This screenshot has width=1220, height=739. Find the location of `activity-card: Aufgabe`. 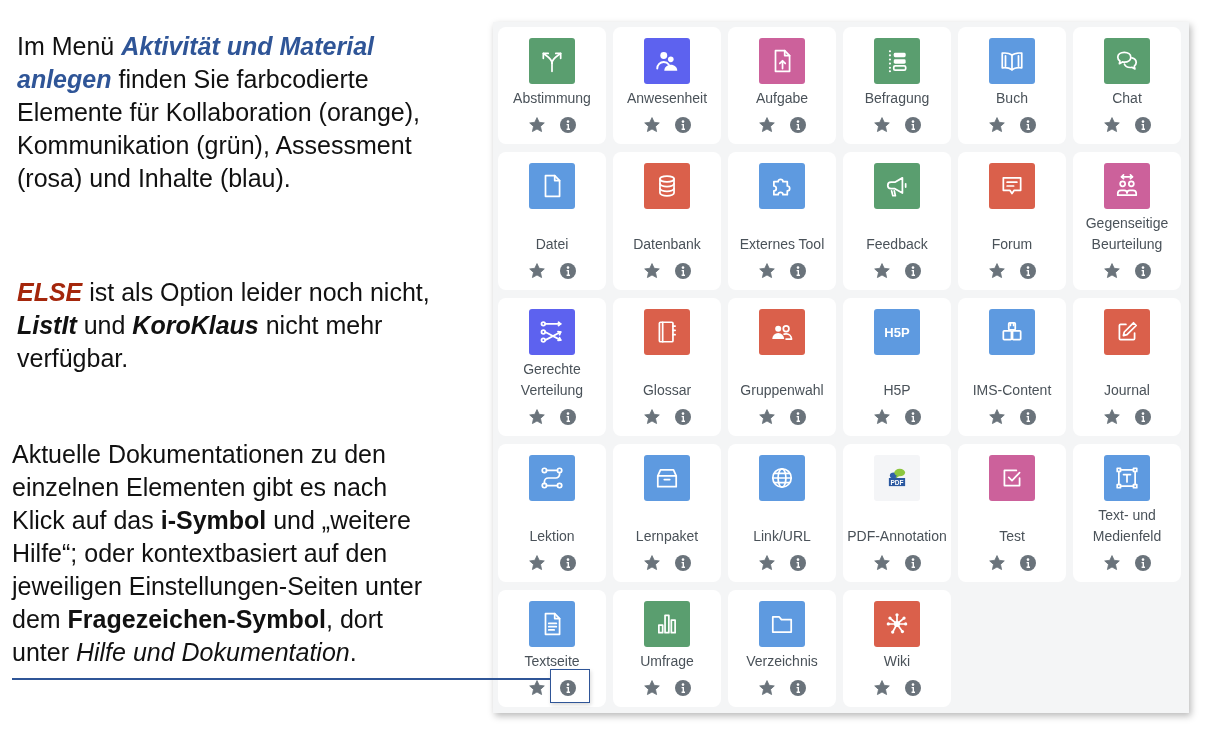

activity-card: Aufgabe is located at coordinates (782, 85).